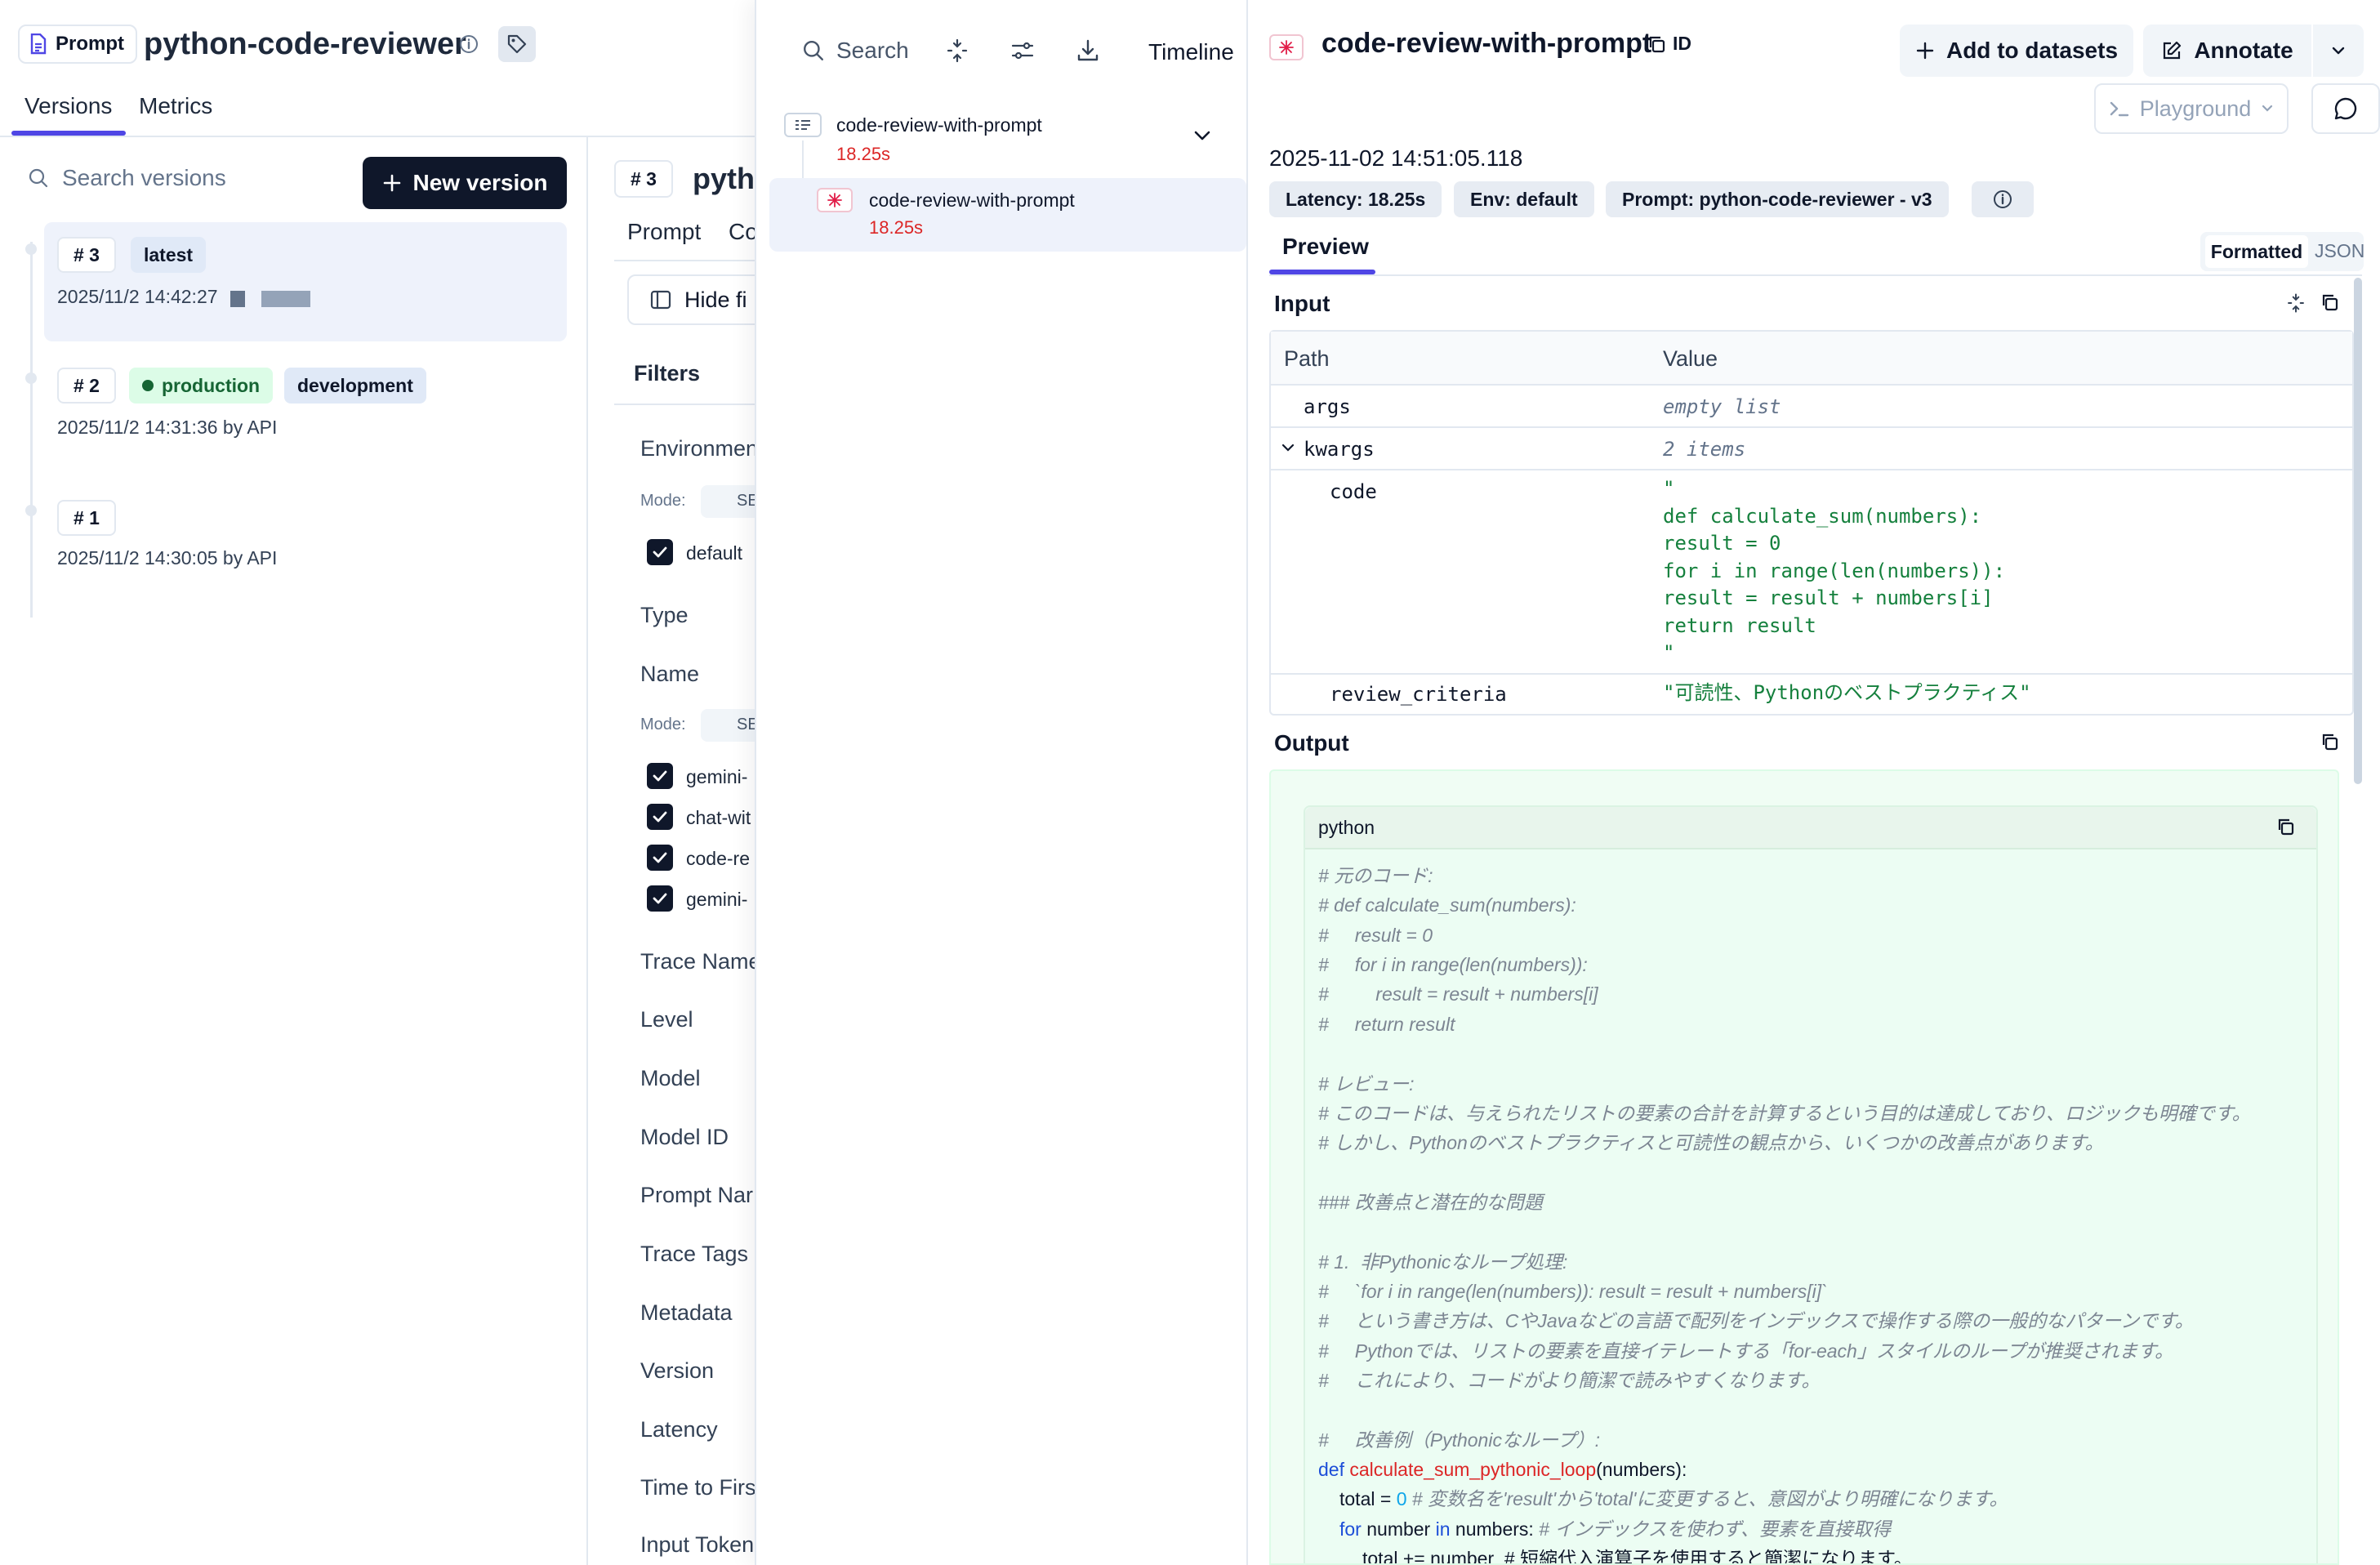 This screenshot has height=1565, width=2380. I want to click on observation-title: code-review-with-prompt, so click(1486, 43).